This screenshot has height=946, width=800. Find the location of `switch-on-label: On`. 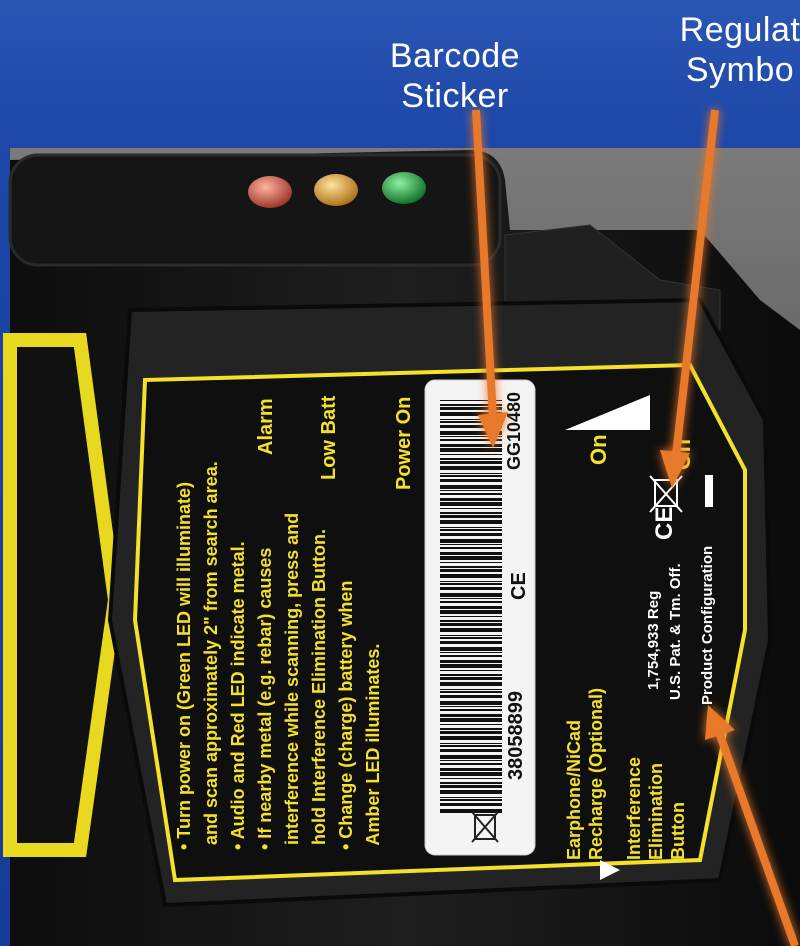

switch-on-label: On is located at coordinates (598, 449).